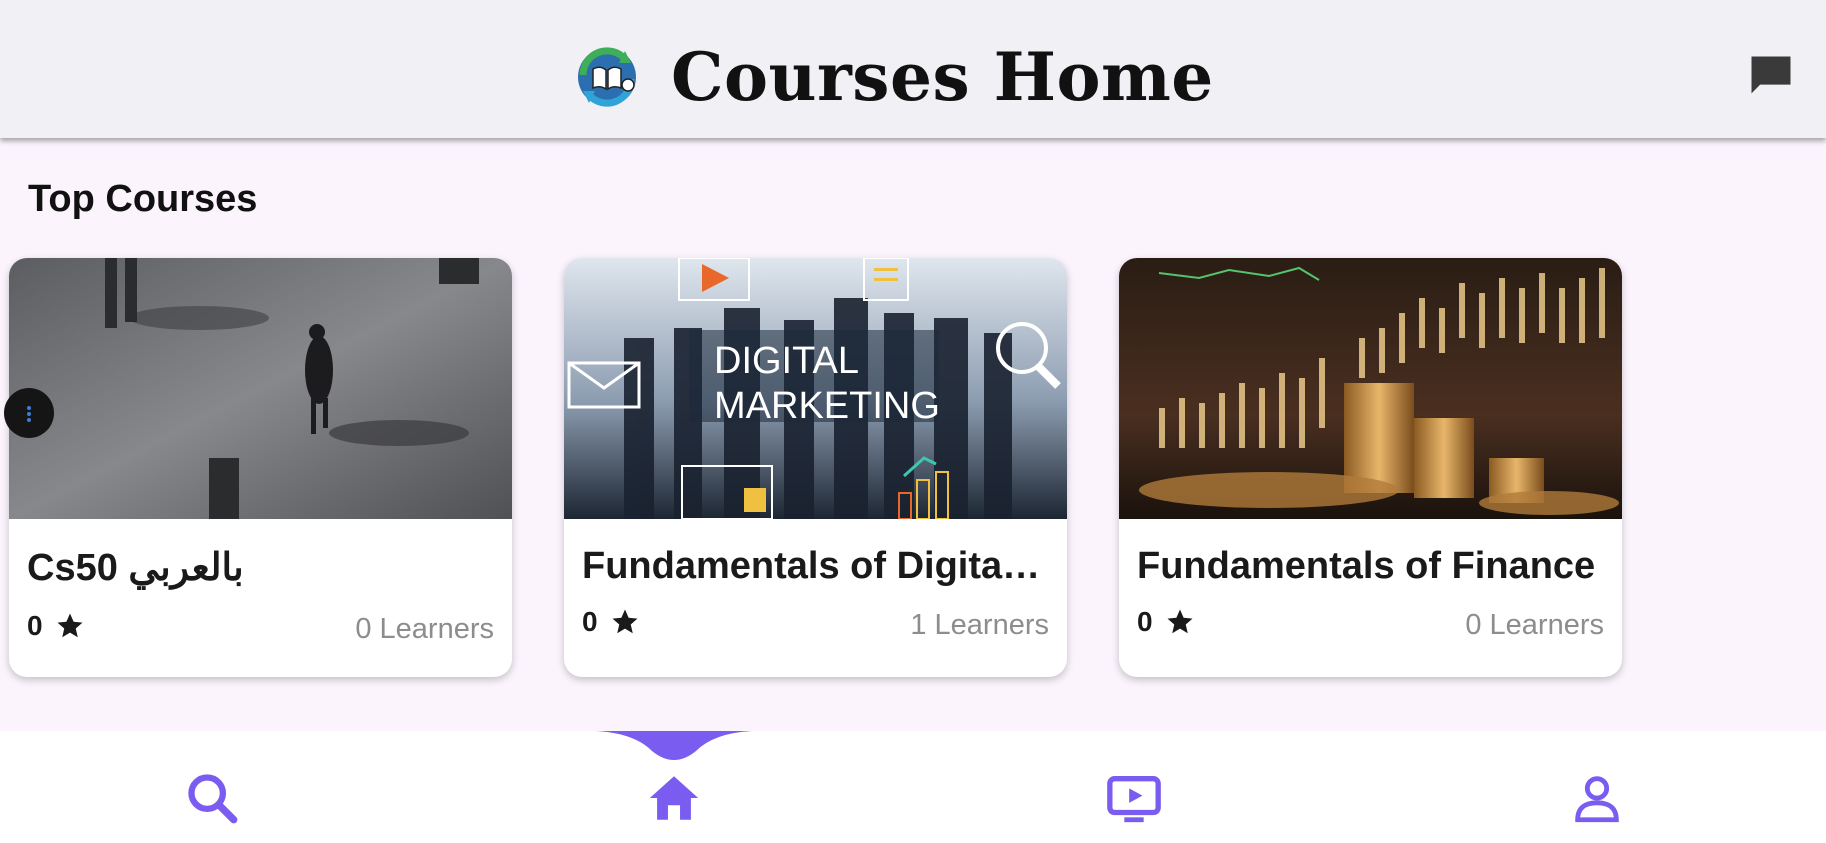 Image resolution: width=1826 pixels, height=843 pixels. I want to click on profile-icon, so click(1597, 798).